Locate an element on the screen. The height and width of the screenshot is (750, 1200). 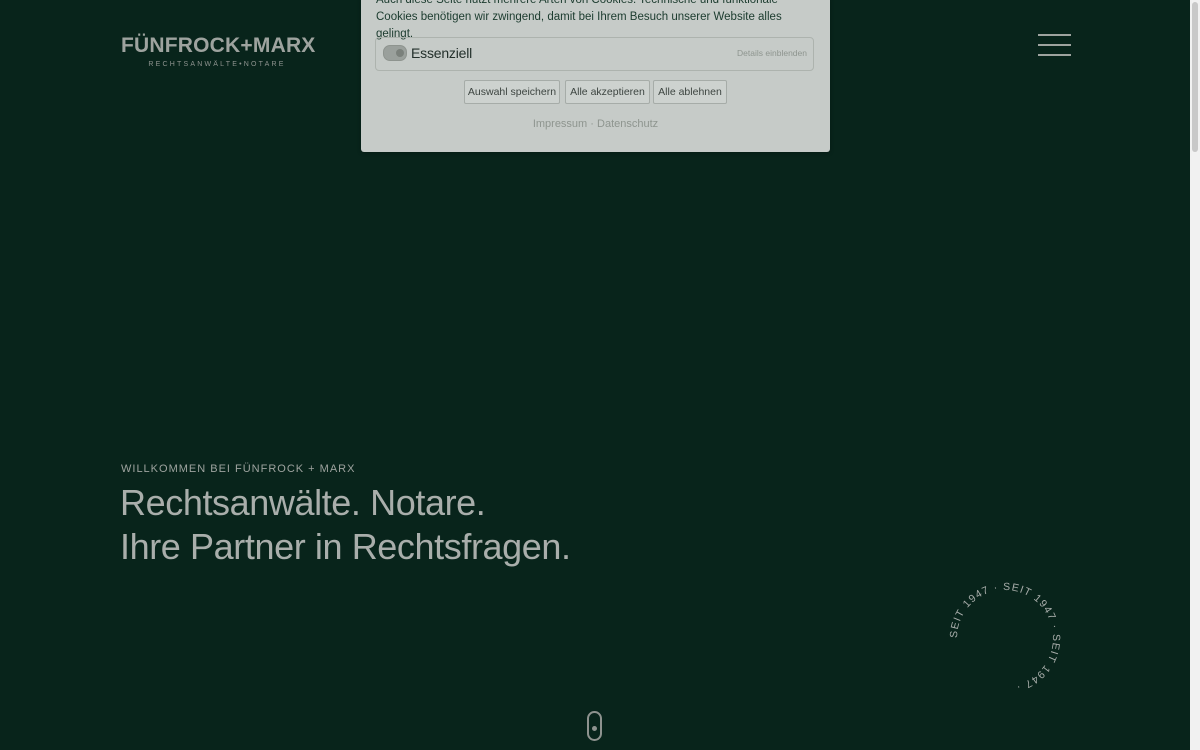
logo-name: FÜNFROCK+MARX is located at coordinates (218, 45).